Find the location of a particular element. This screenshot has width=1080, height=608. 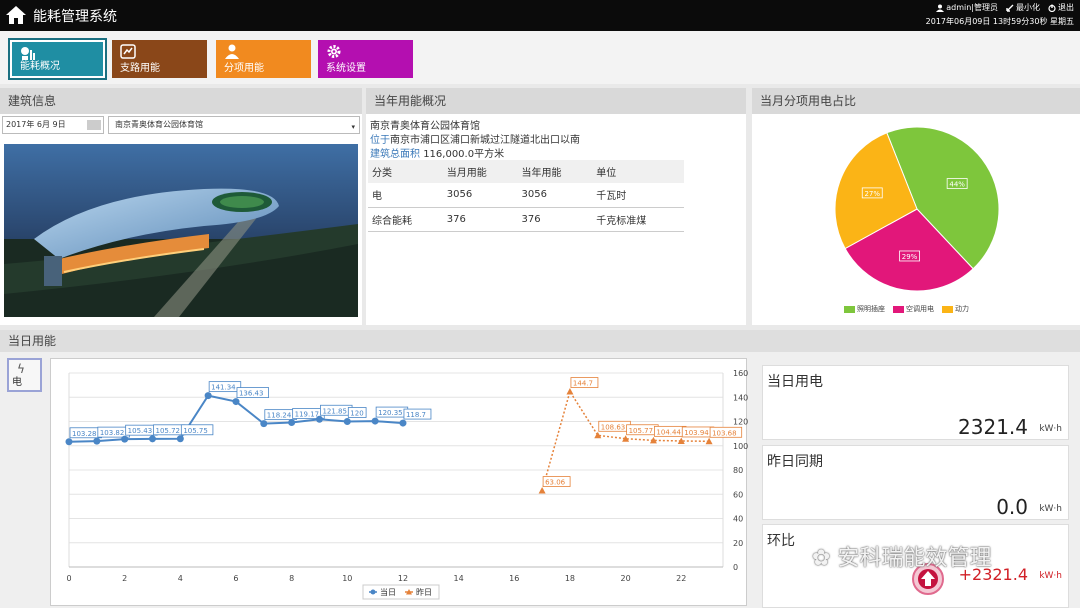

x-tick-label: 20 is located at coordinates (626, 578).